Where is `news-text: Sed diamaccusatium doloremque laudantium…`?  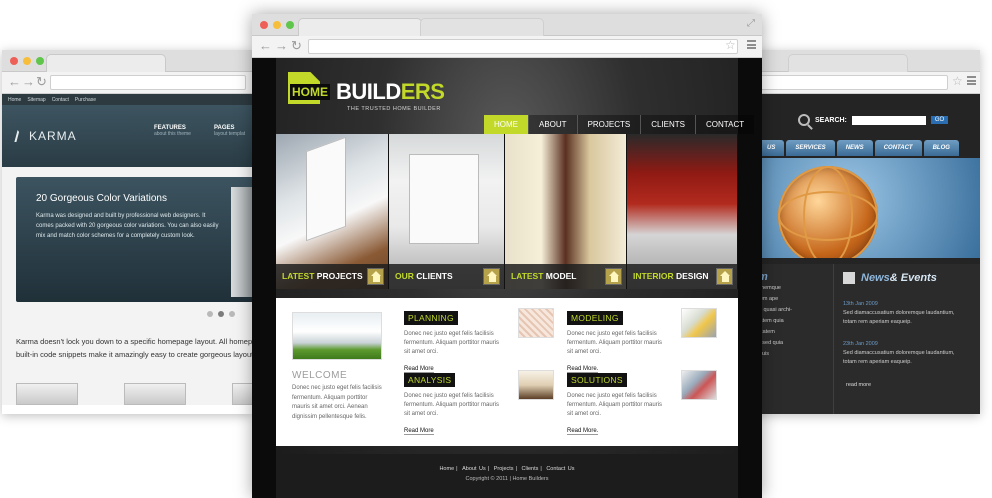
news-text: Sed diamaccusatium doloremque laudantium… is located at coordinates (899, 357).